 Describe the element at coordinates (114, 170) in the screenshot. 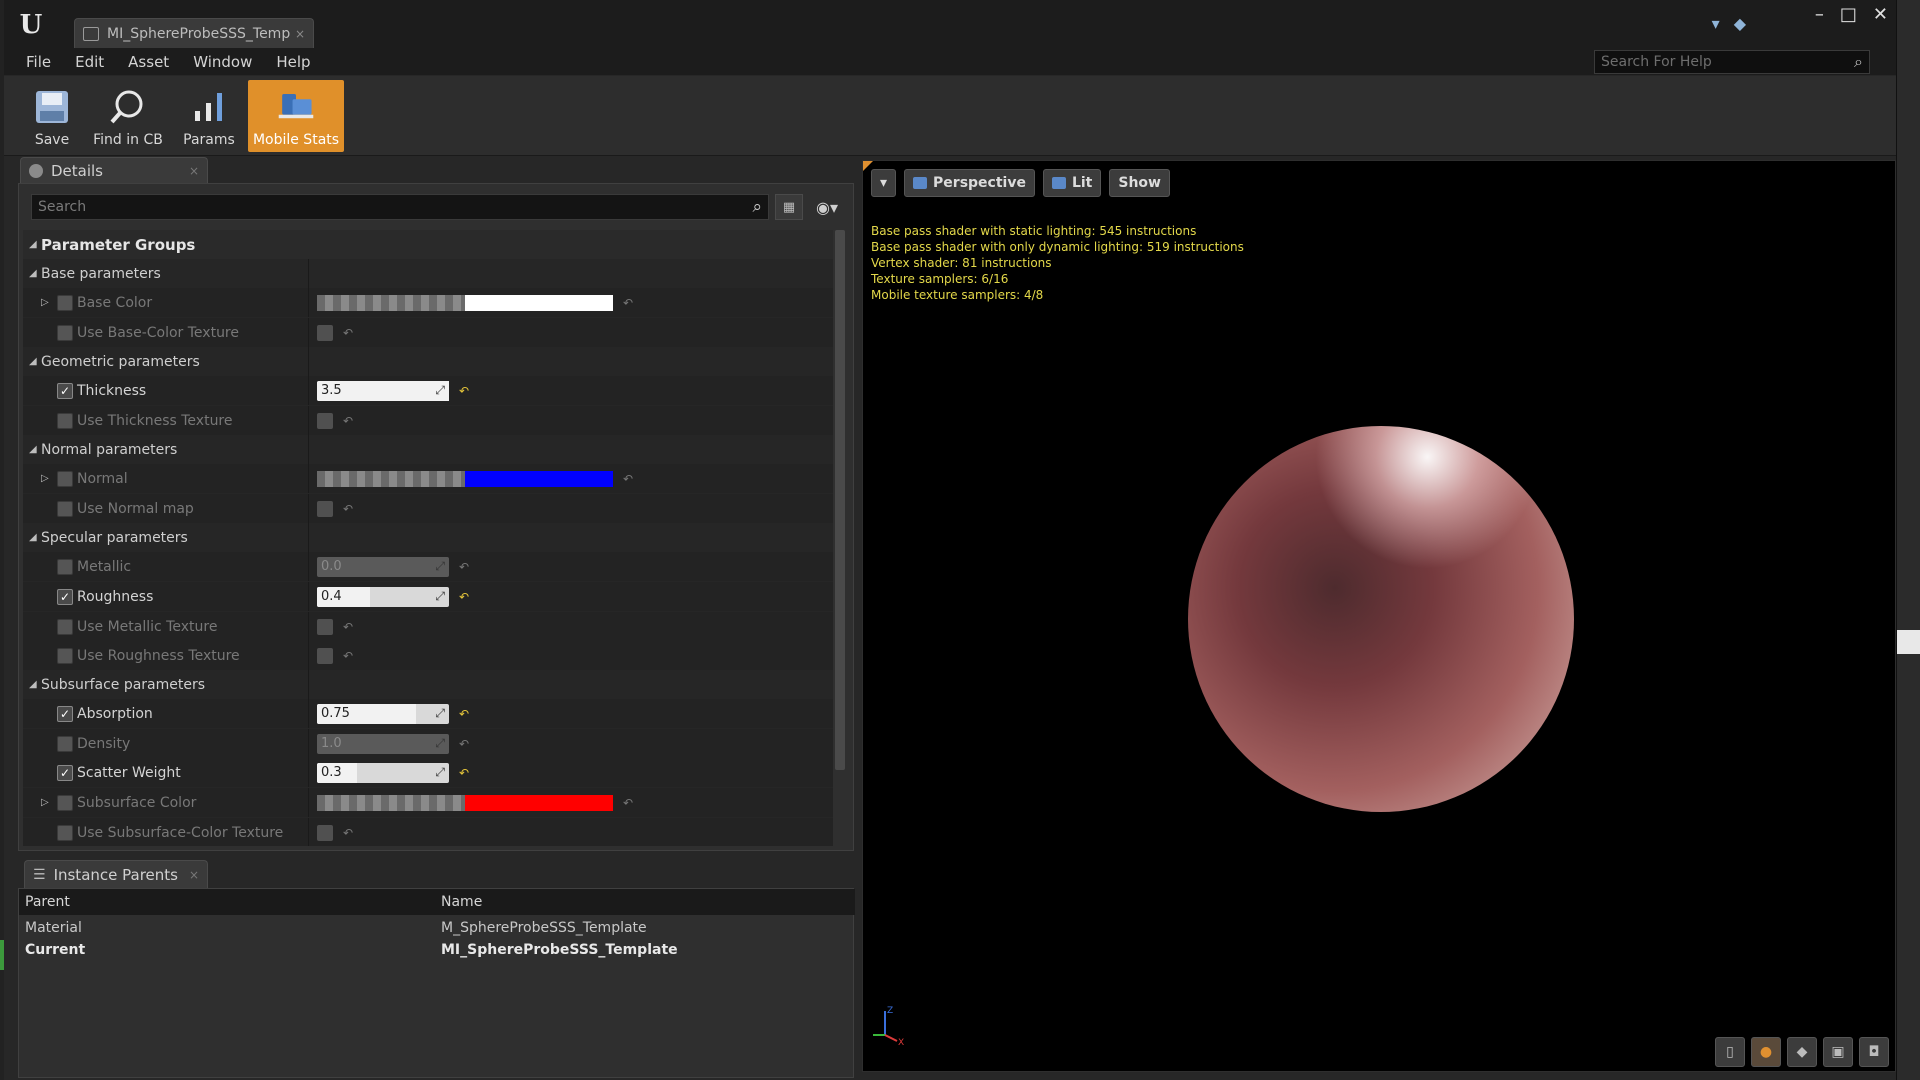

I see `details-tab: Details ×` at that location.